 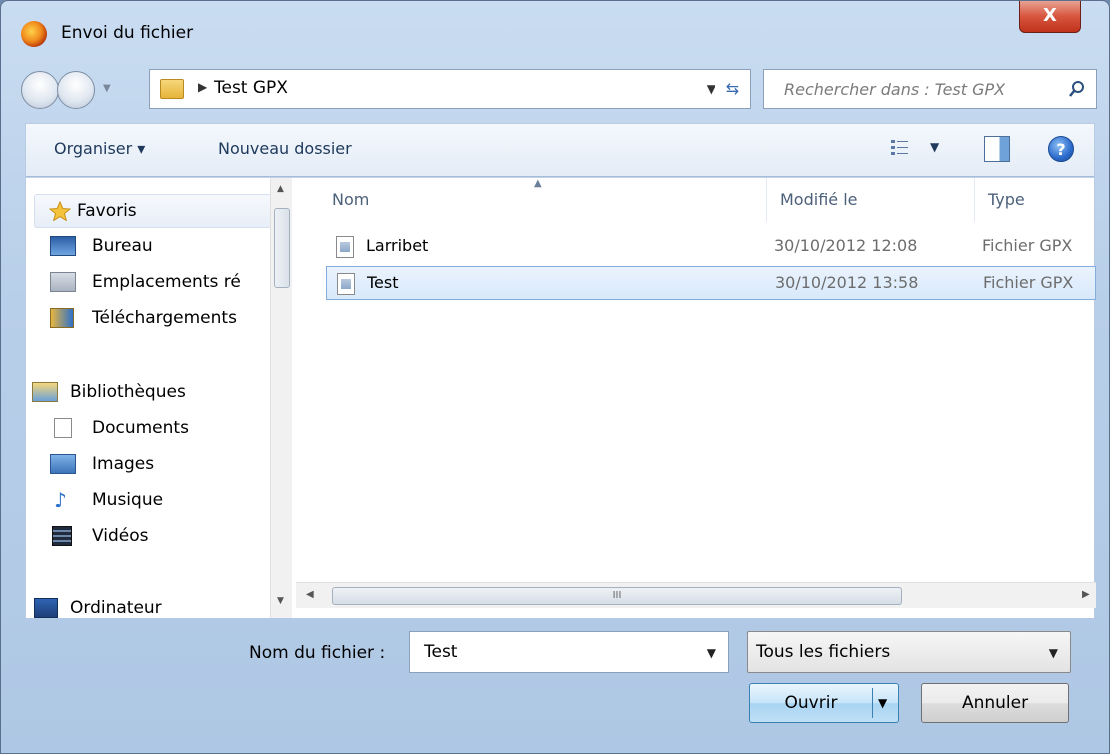 I want to click on recent-places-icon, so click(x=63, y=282).